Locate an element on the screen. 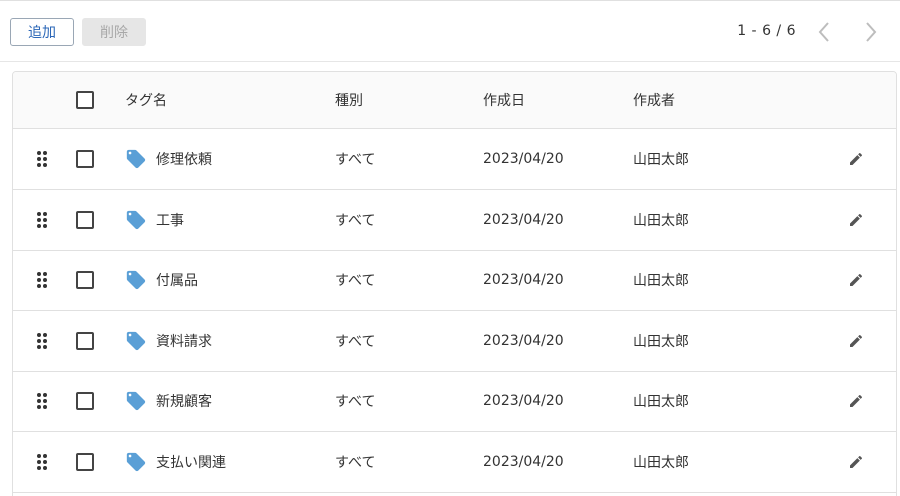  tag-name: 支払い関連 is located at coordinates (191, 462).